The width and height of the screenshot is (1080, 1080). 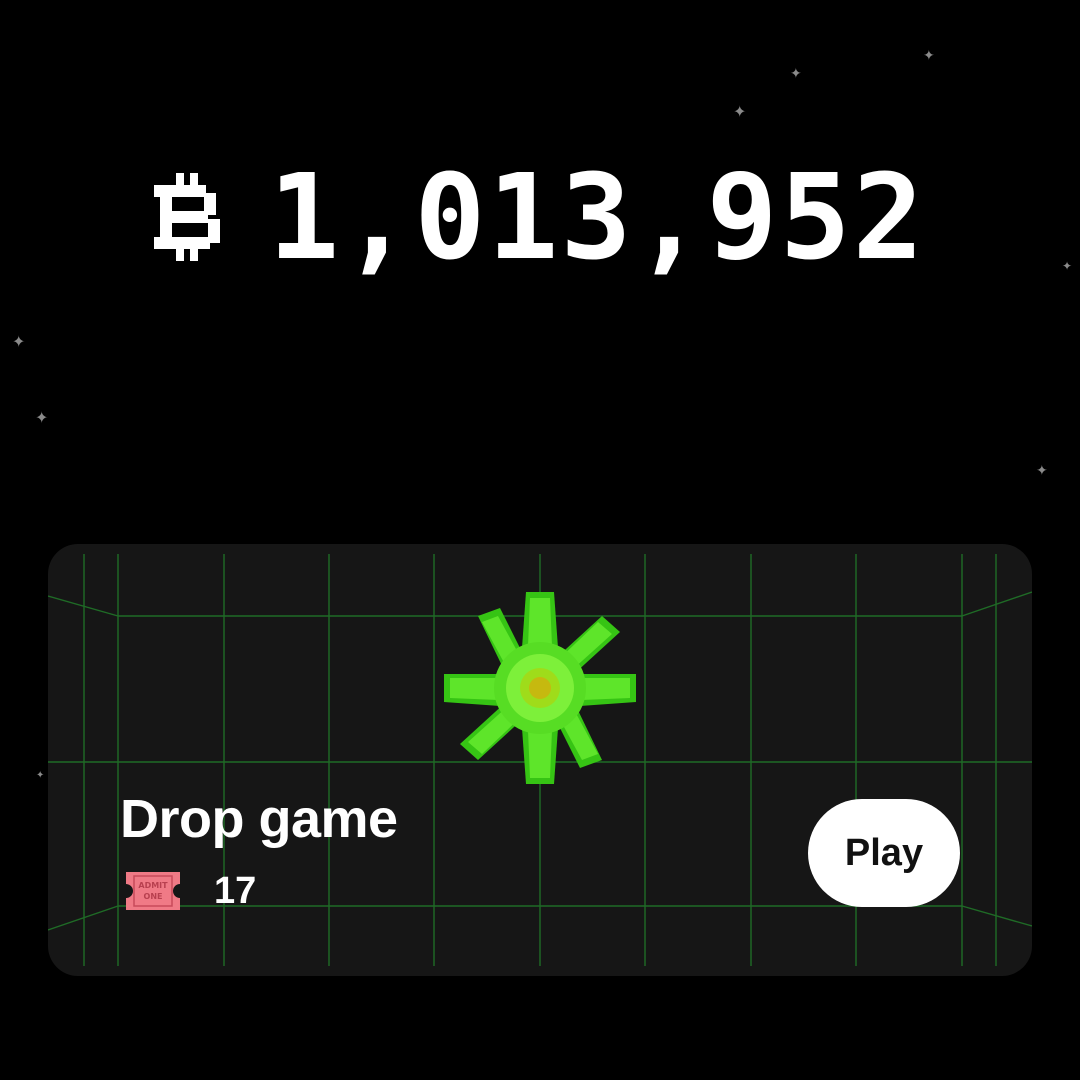 I want to click on balance-amount: 1,013,952, so click(x=597, y=217).